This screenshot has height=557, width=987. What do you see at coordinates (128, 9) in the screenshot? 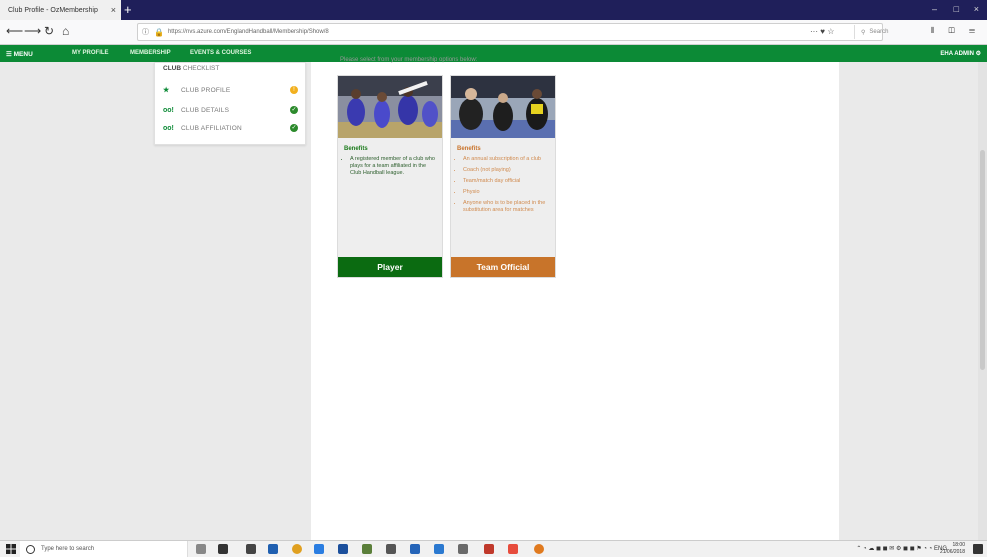
I see `new-tab-button: +` at bounding box center [128, 9].